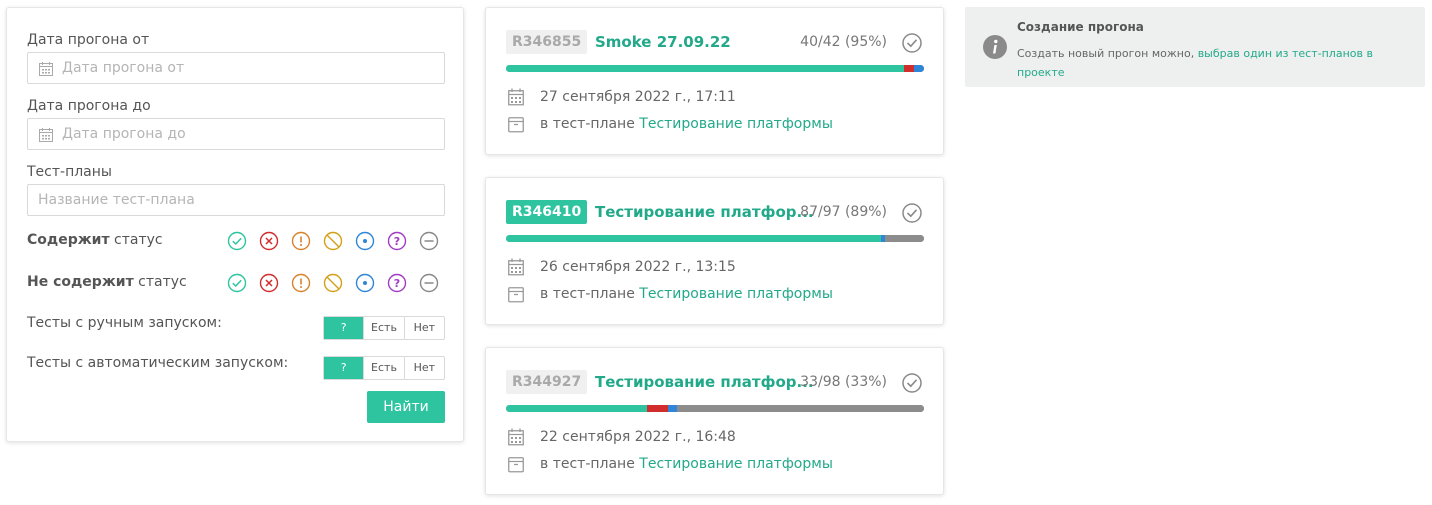 The image size is (1432, 505). What do you see at coordinates (638, 437) in the screenshot?
I see `run-date: 22 сентября 2022 г., 16:48` at bounding box center [638, 437].